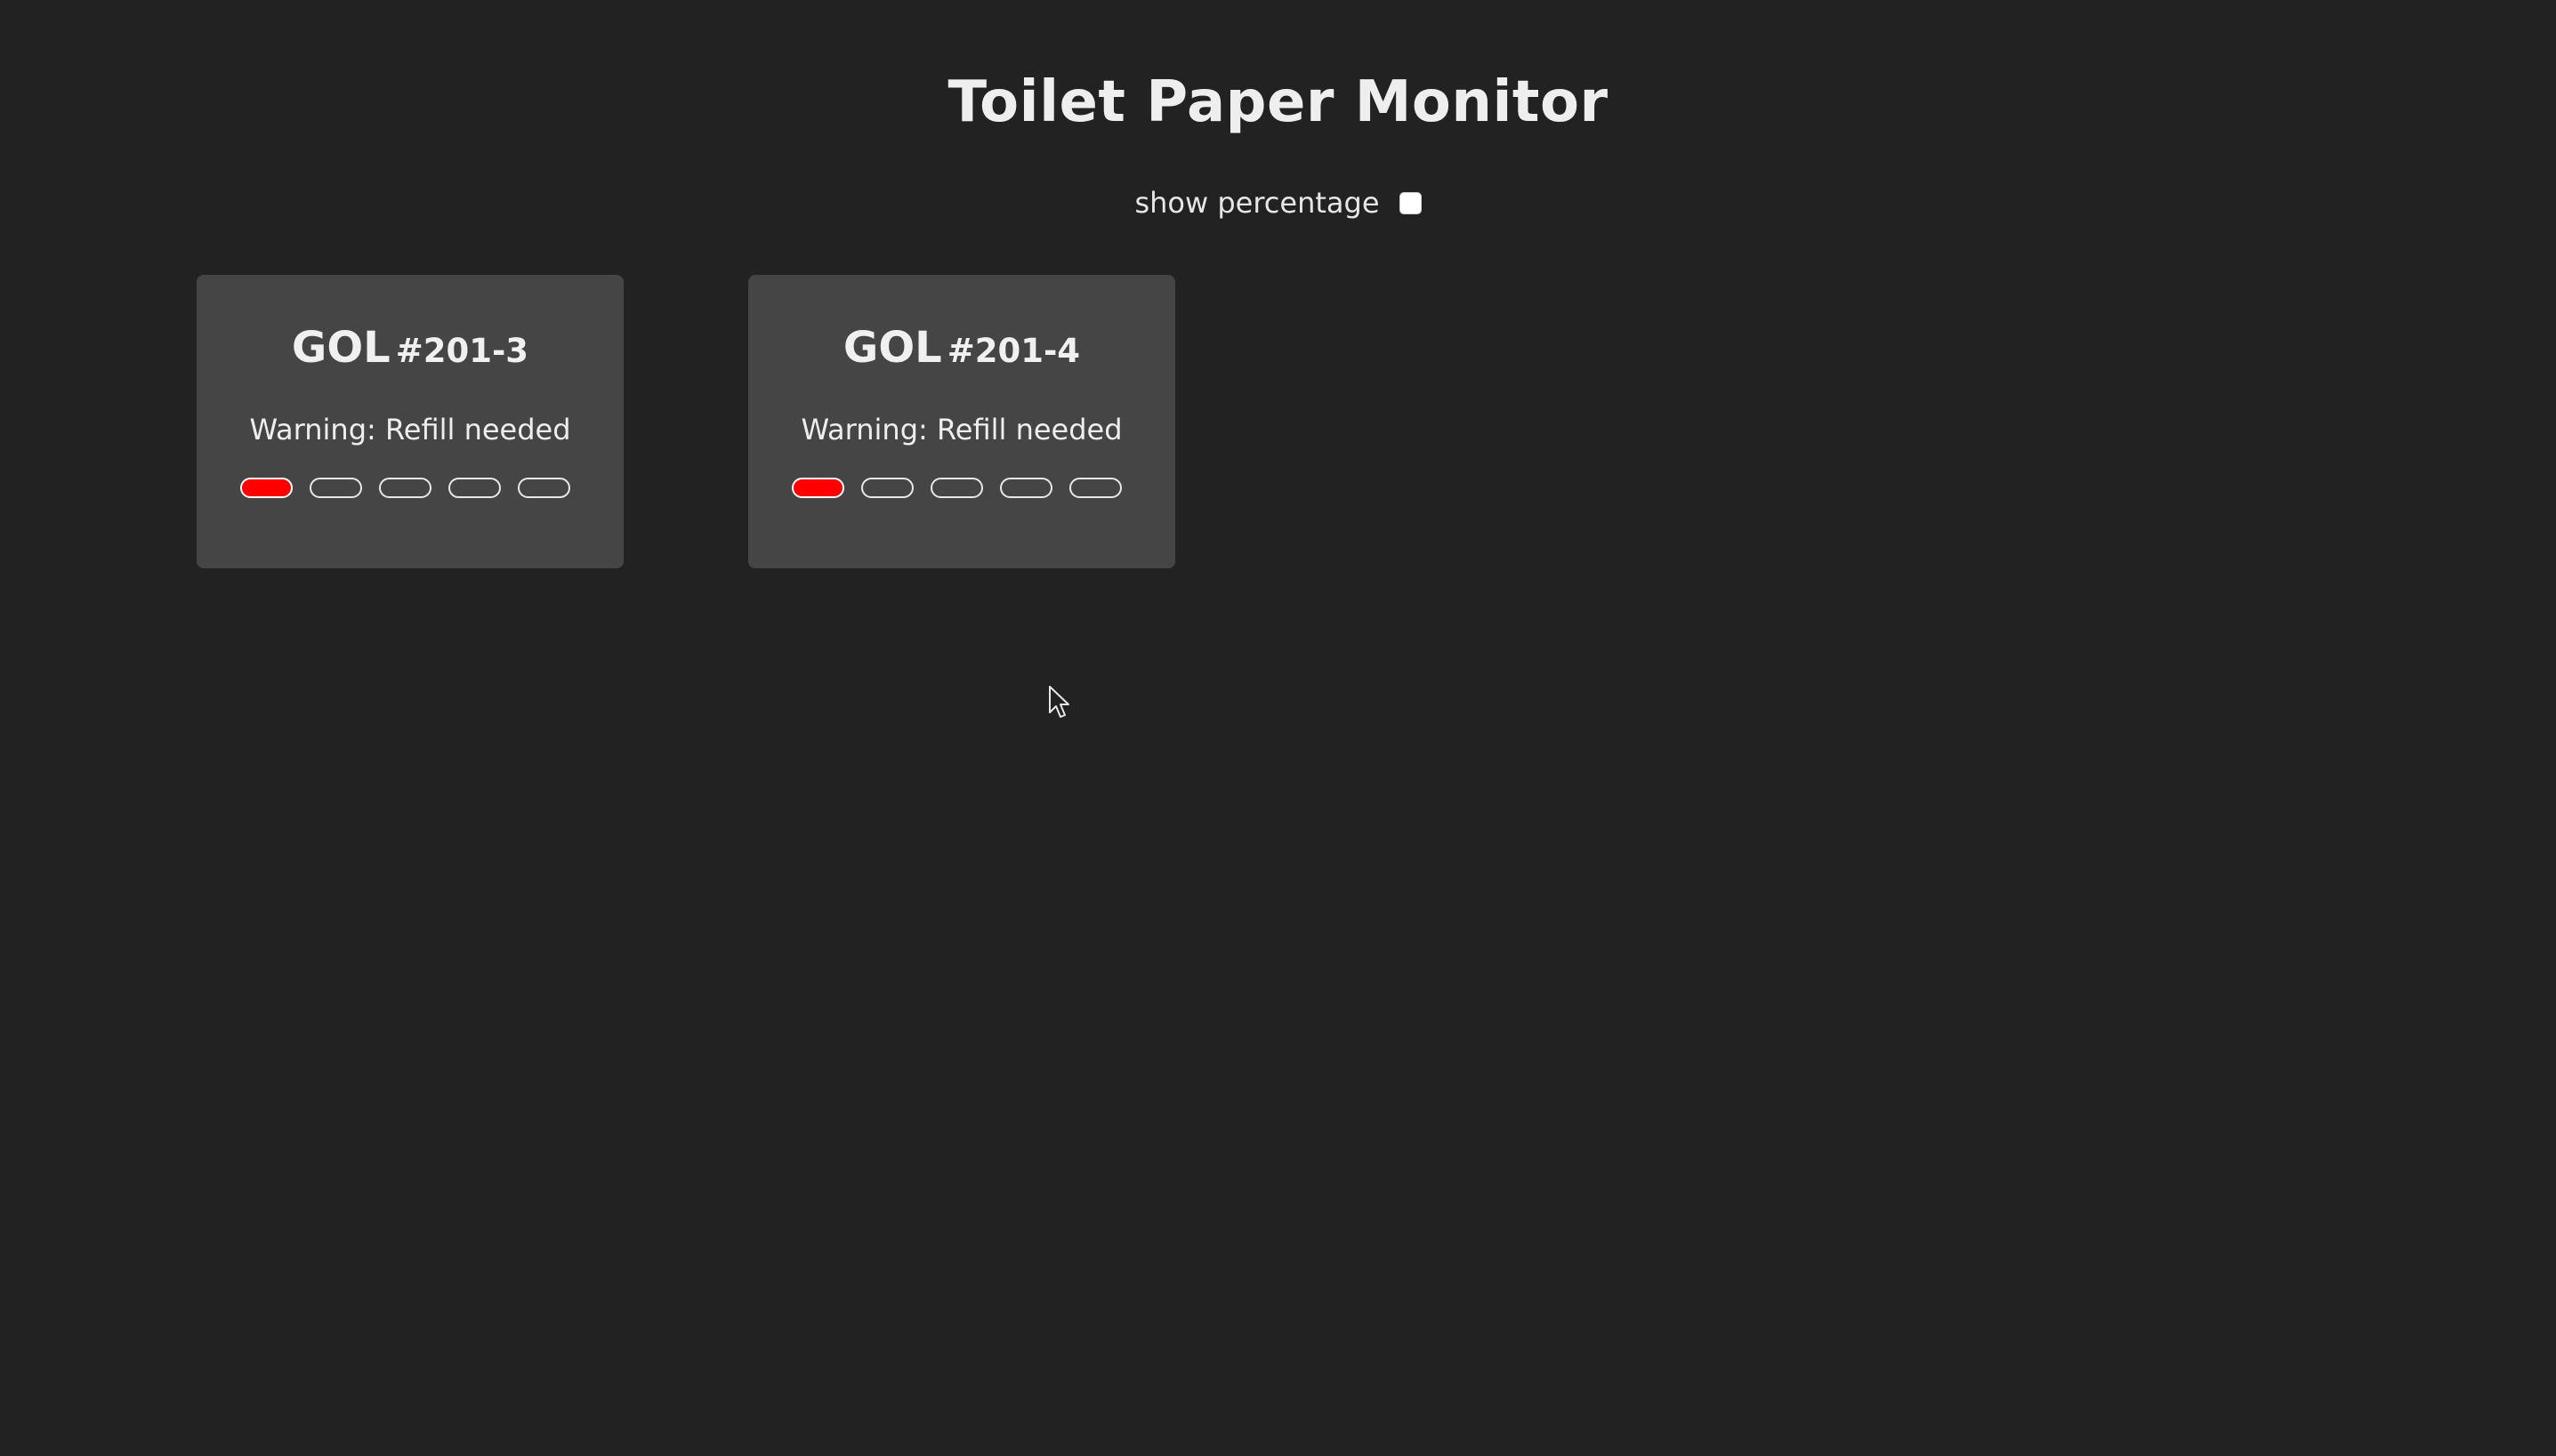 The width and height of the screenshot is (2556, 1456). What do you see at coordinates (1059, 702) in the screenshot?
I see `mouse-pointer-icon` at bounding box center [1059, 702].